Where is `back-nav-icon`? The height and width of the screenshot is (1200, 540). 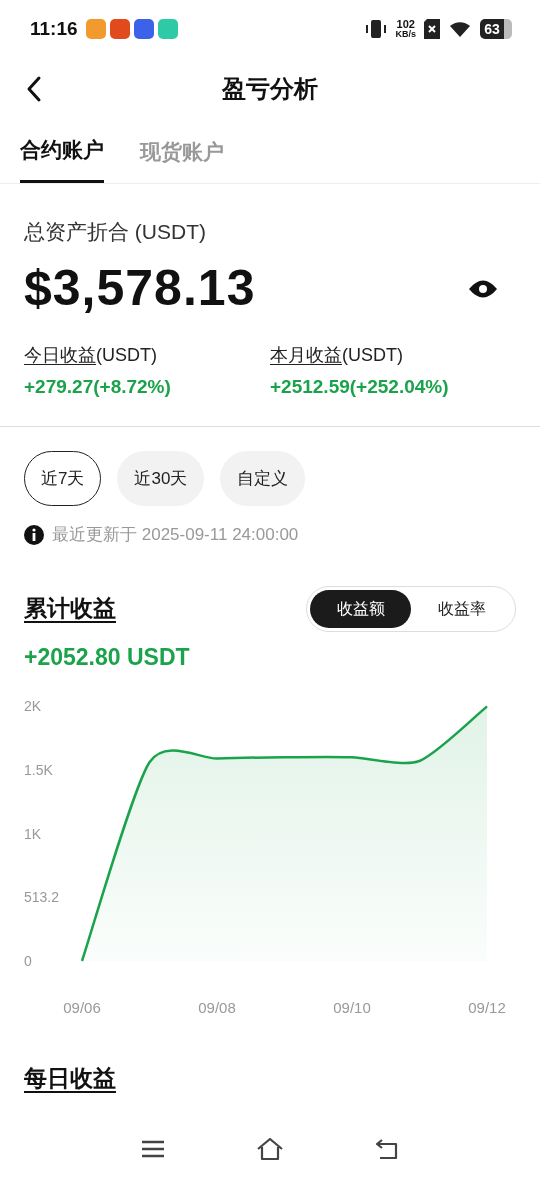 back-nav-icon is located at coordinates (387, 1148).